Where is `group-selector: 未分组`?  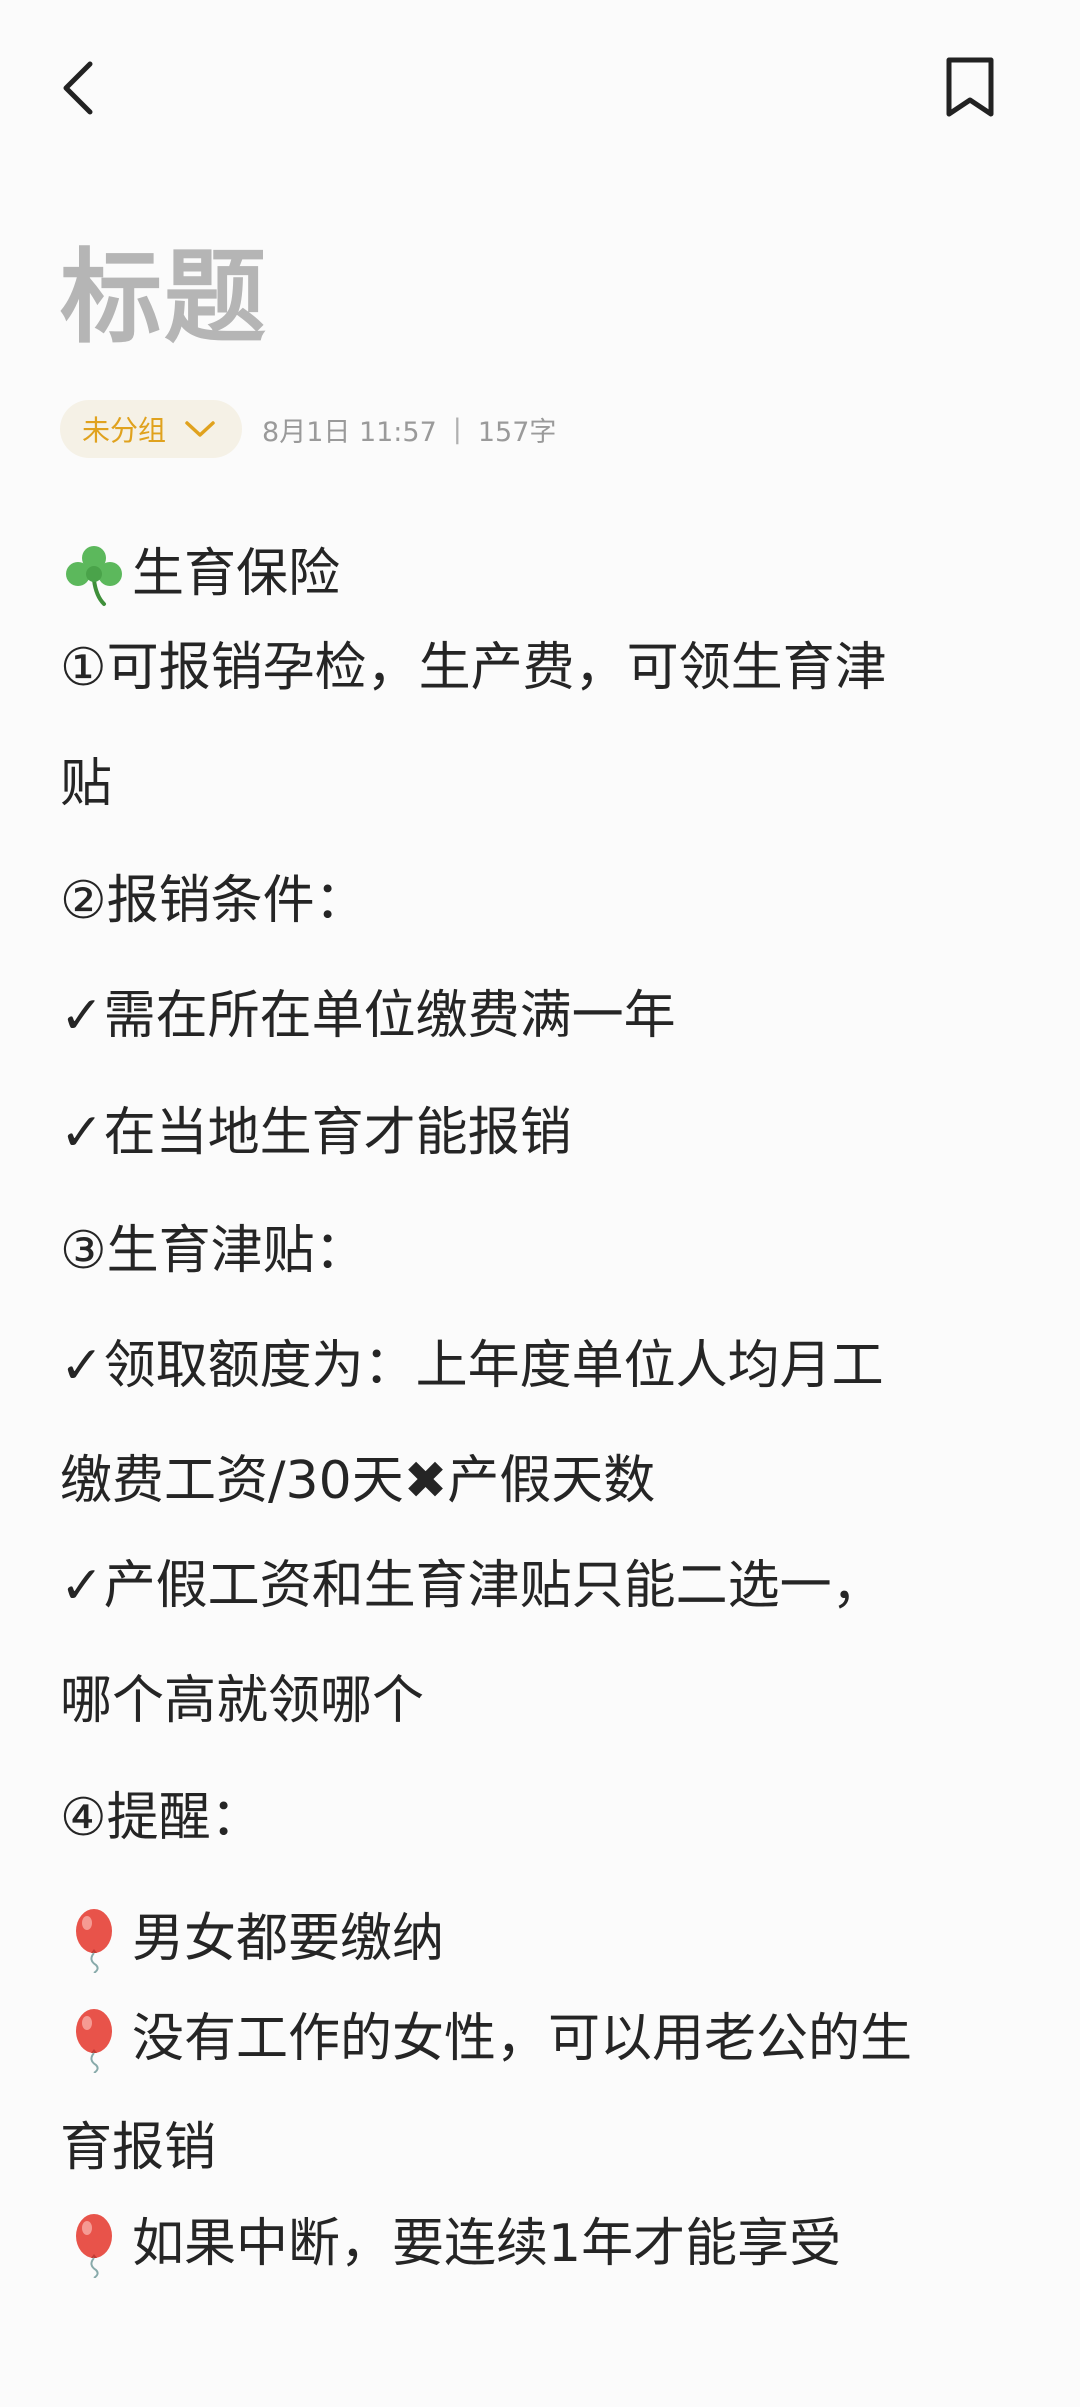 group-selector: 未分组 is located at coordinates (151, 429).